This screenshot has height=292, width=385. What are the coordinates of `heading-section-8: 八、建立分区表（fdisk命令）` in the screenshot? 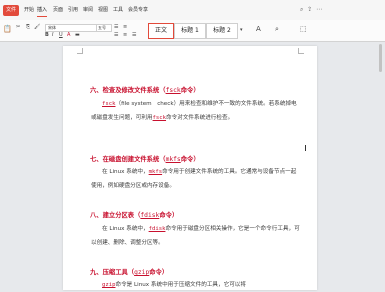 It's located at (134, 215).